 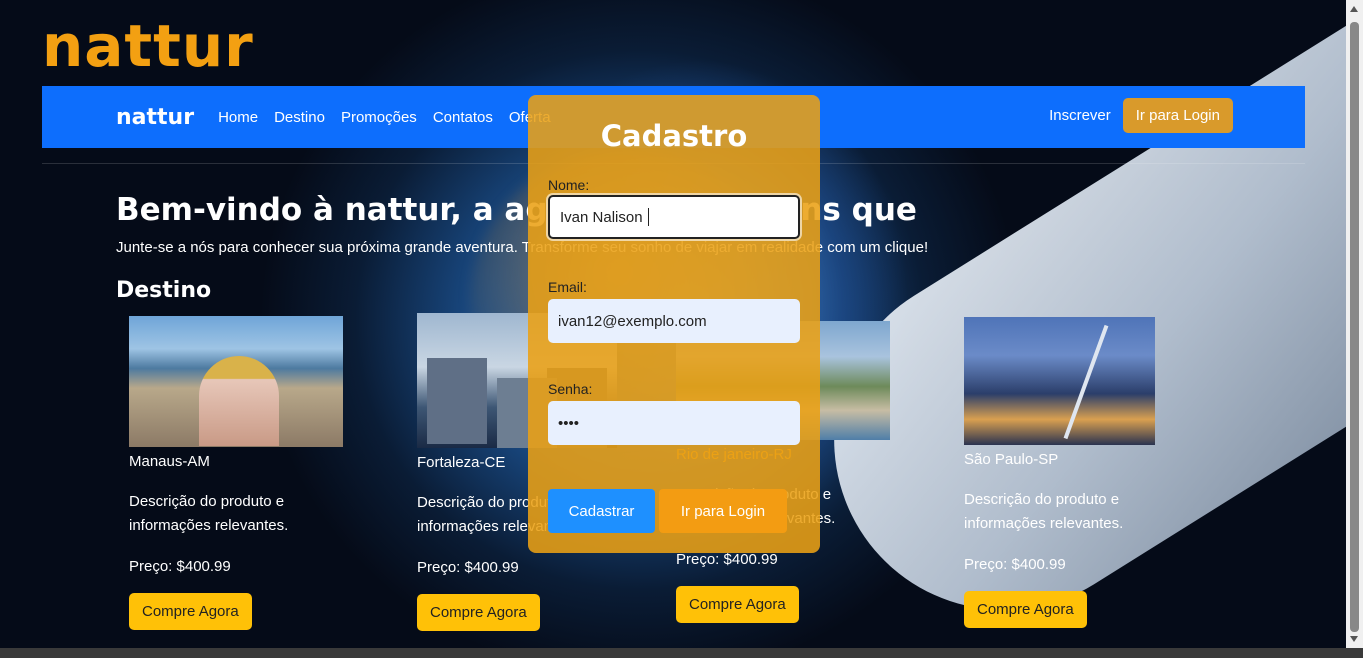 I want to click on email-label: Email:, so click(x=567, y=287).